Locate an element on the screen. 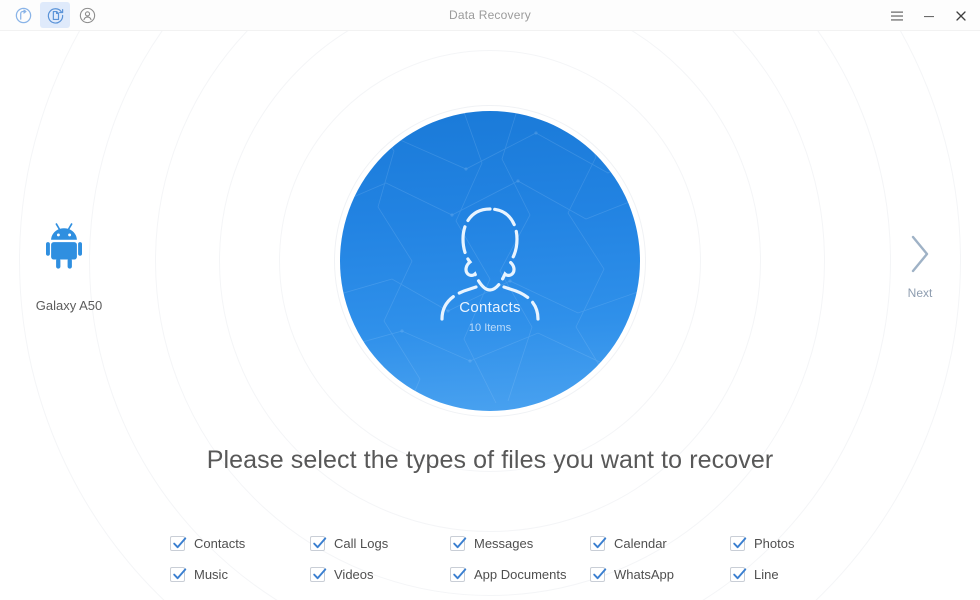 The height and width of the screenshot is (600, 980). carousel-current-label: Contacts is located at coordinates (490, 307).